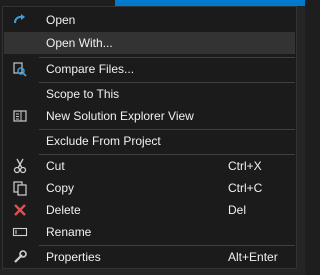 This screenshot has width=320, height=275. What do you see at coordinates (20, 20) in the screenshot?
I see `open-arrow-icon` at bounding box center [20, 20].